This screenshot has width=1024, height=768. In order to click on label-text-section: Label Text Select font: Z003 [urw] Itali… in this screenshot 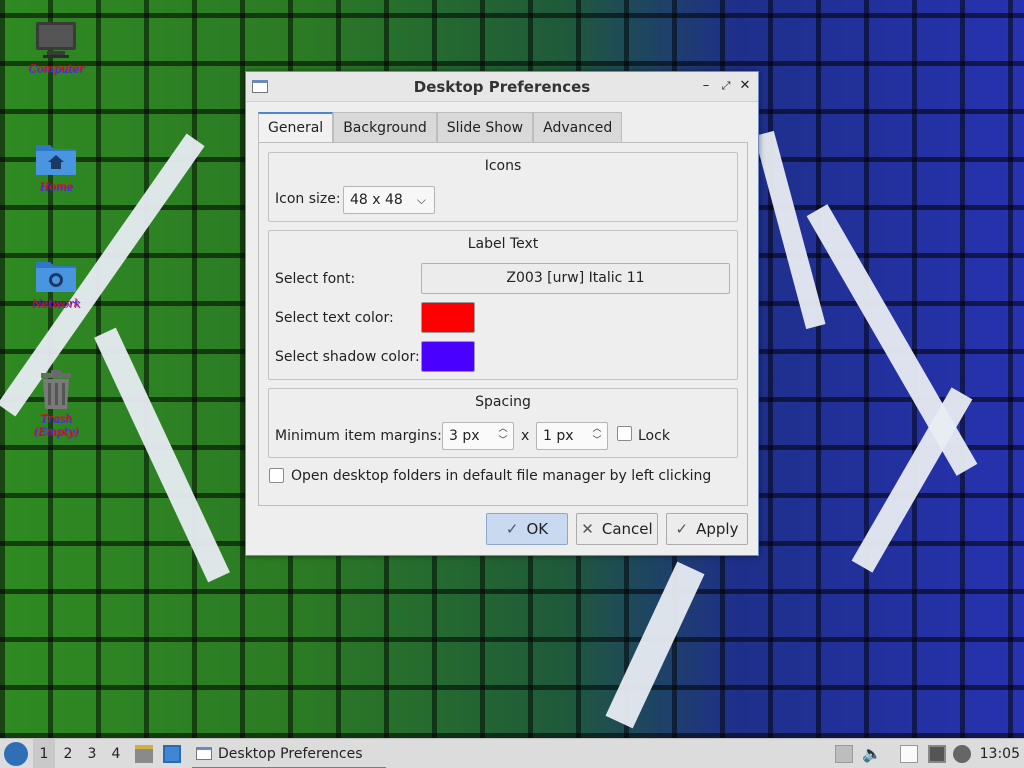, I will do `click(503, 305)`.